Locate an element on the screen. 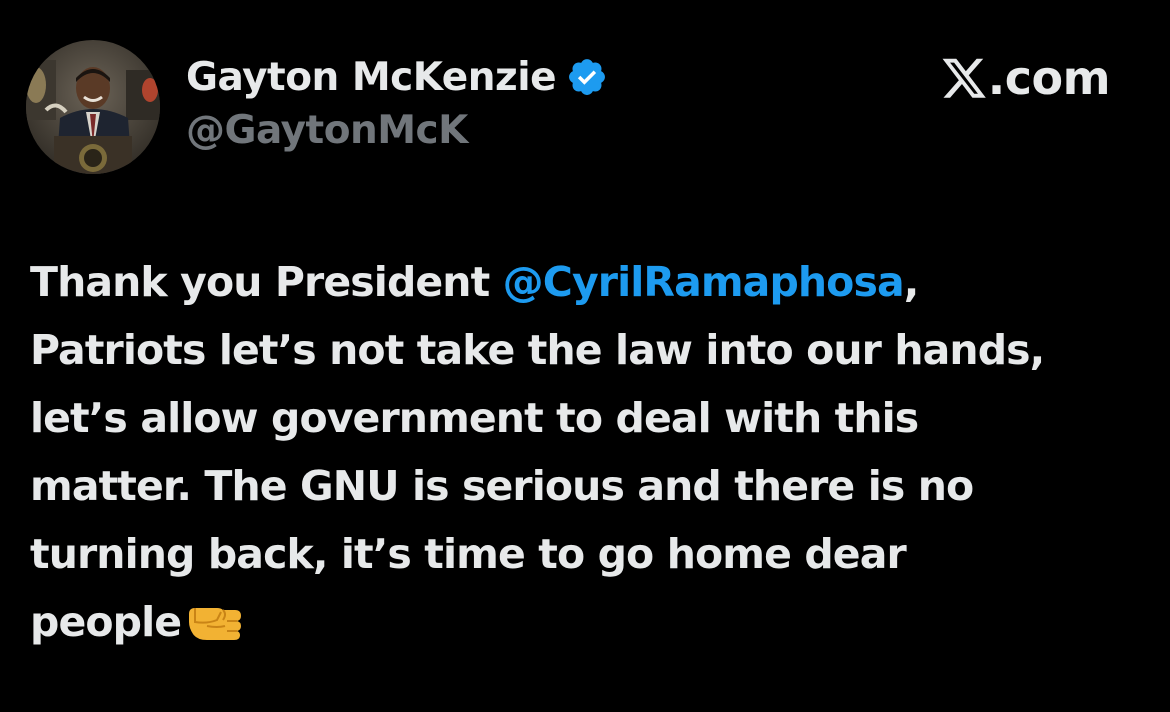  tweet-text-segment: , is located at coordinates (911, 282).